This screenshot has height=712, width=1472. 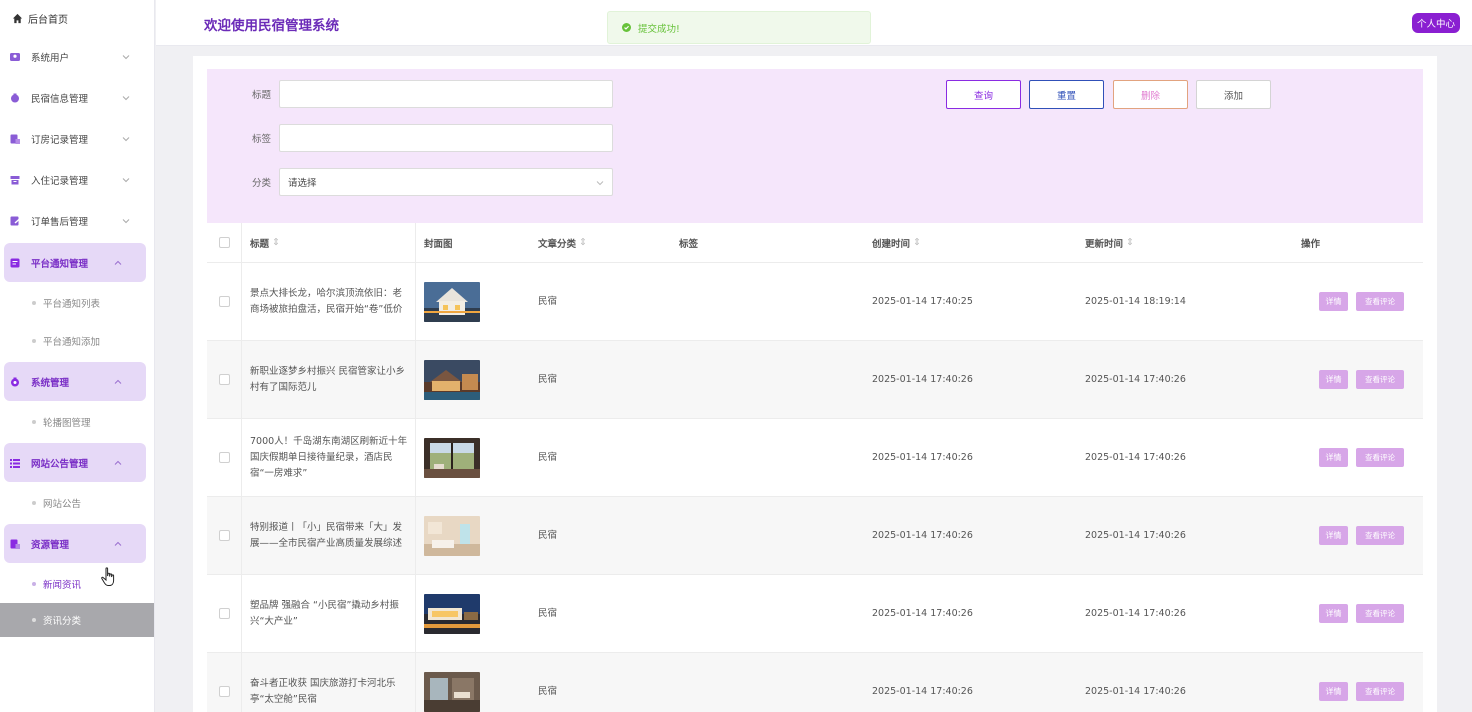 I want to click on row-created: 2025-01-14 17:40:25, so click(x=922, y=301).